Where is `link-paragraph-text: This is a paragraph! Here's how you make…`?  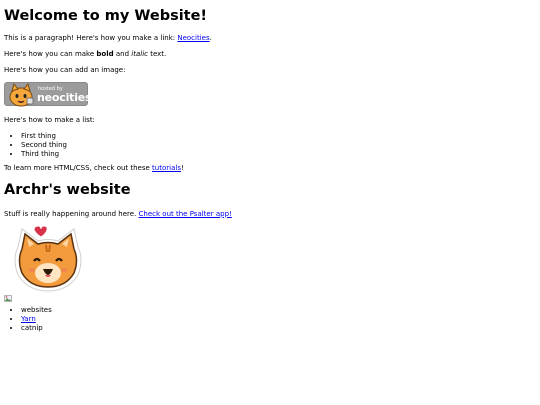
link-paragraph-text: This is a paragraph! Here's how you make… is located at coordinates (91, 38).